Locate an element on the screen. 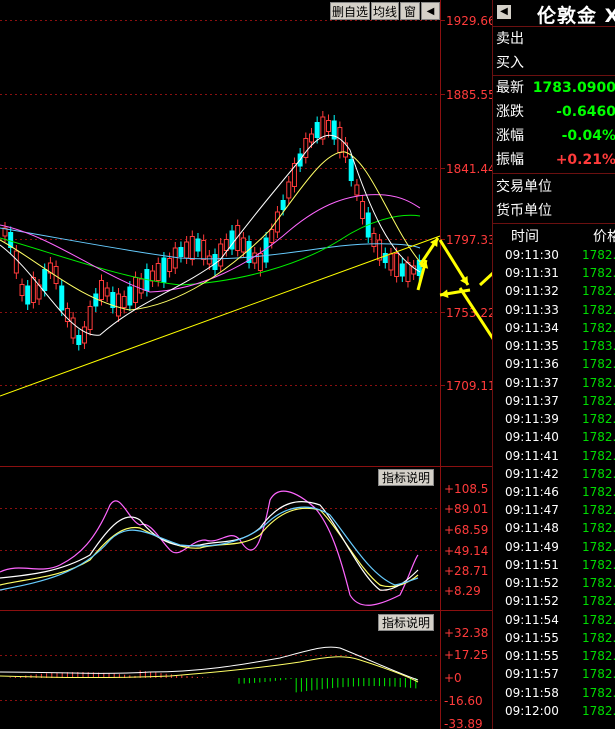 The width and height of the screenshot is (615, 729). tick-time: 09:12:00 is located at coordinates (532, 710).